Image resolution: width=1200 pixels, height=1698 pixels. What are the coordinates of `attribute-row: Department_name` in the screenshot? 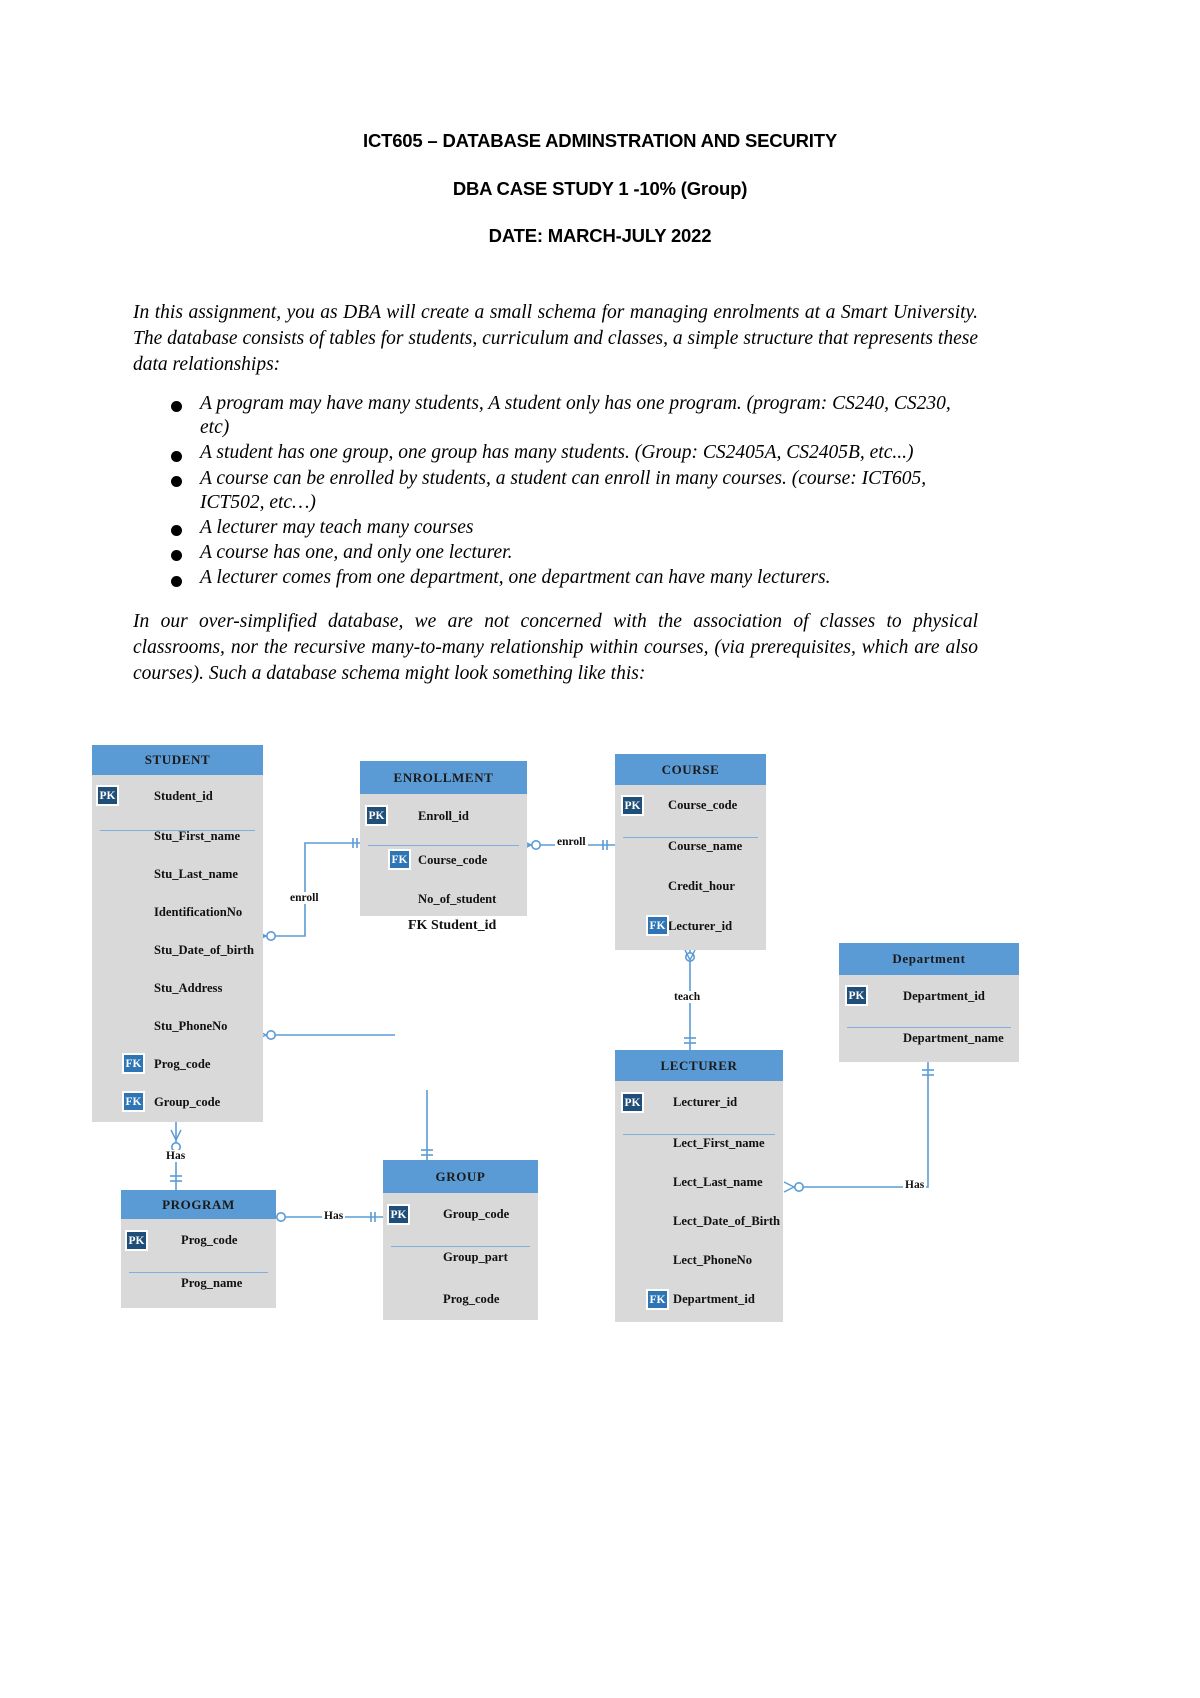 It's located at (929, 1038).